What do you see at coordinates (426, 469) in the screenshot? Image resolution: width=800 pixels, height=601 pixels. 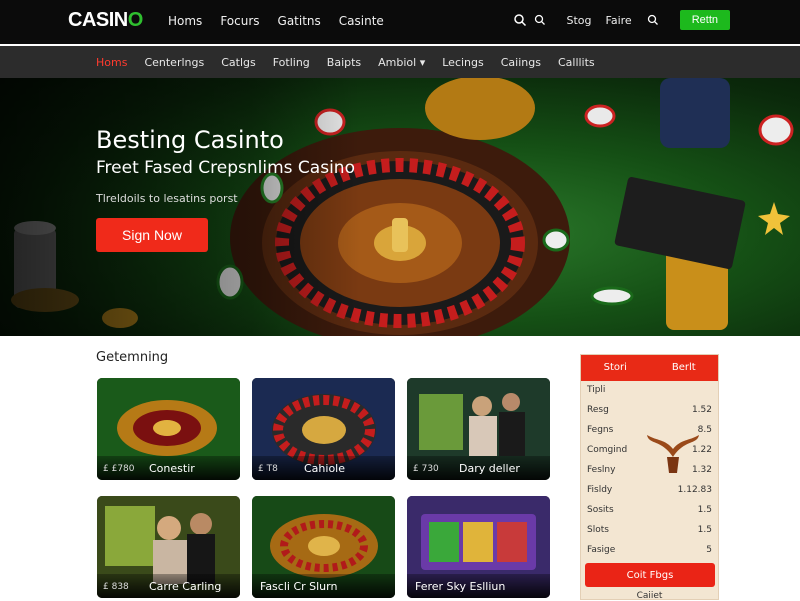 I see `card-price: £ 730` at bounding box center [426, 469].